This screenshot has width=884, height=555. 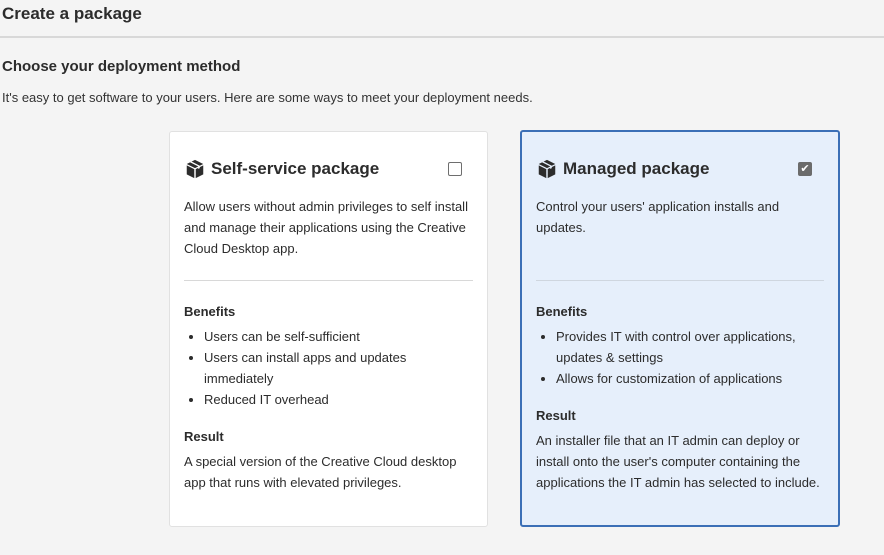 What do you see at coordinates (805, 169) in the screenshot?
I see `managed-checkbox: ✔` at bounding box center [805, 169].